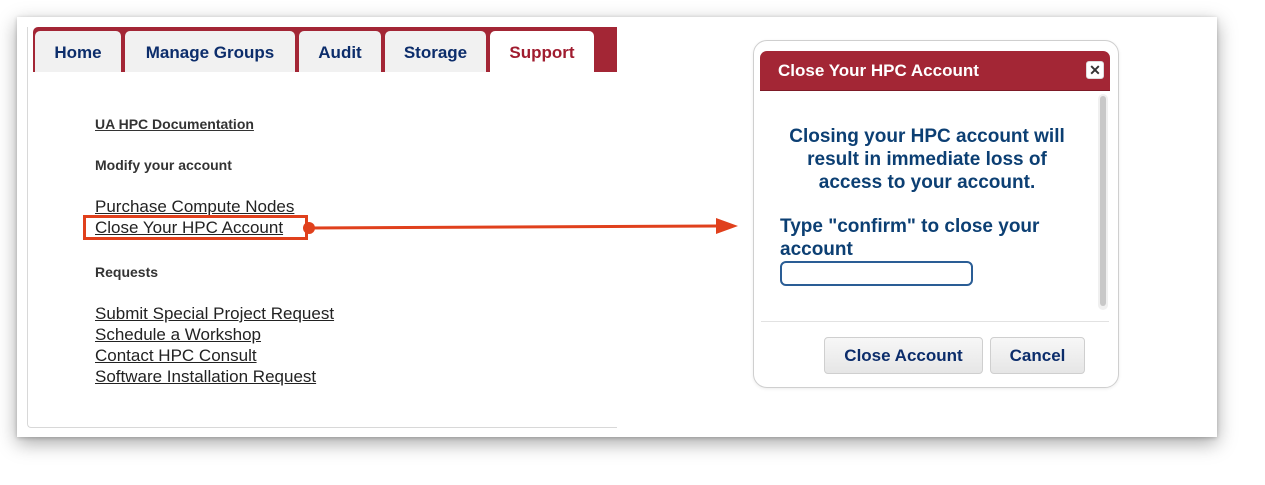 The height and width of the screenshot is (485, 1265). I want to click on cancel-button: Cancel, so click(1037, 355).